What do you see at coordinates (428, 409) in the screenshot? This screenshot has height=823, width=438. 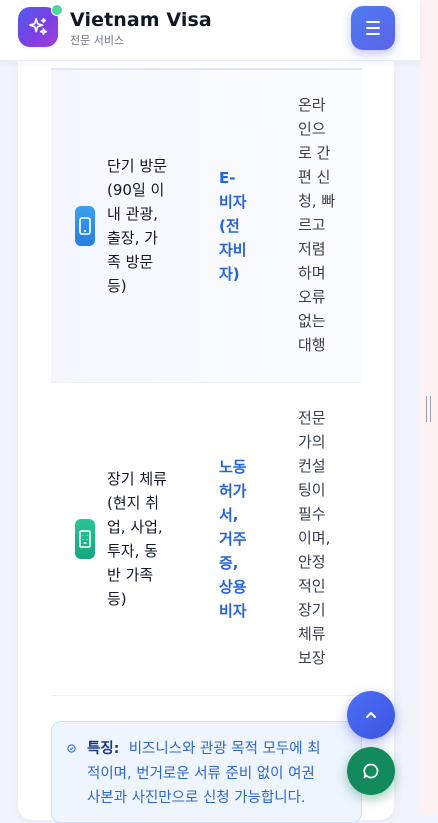 I see `scrollbar-grip` at bounding box center [428, 409].